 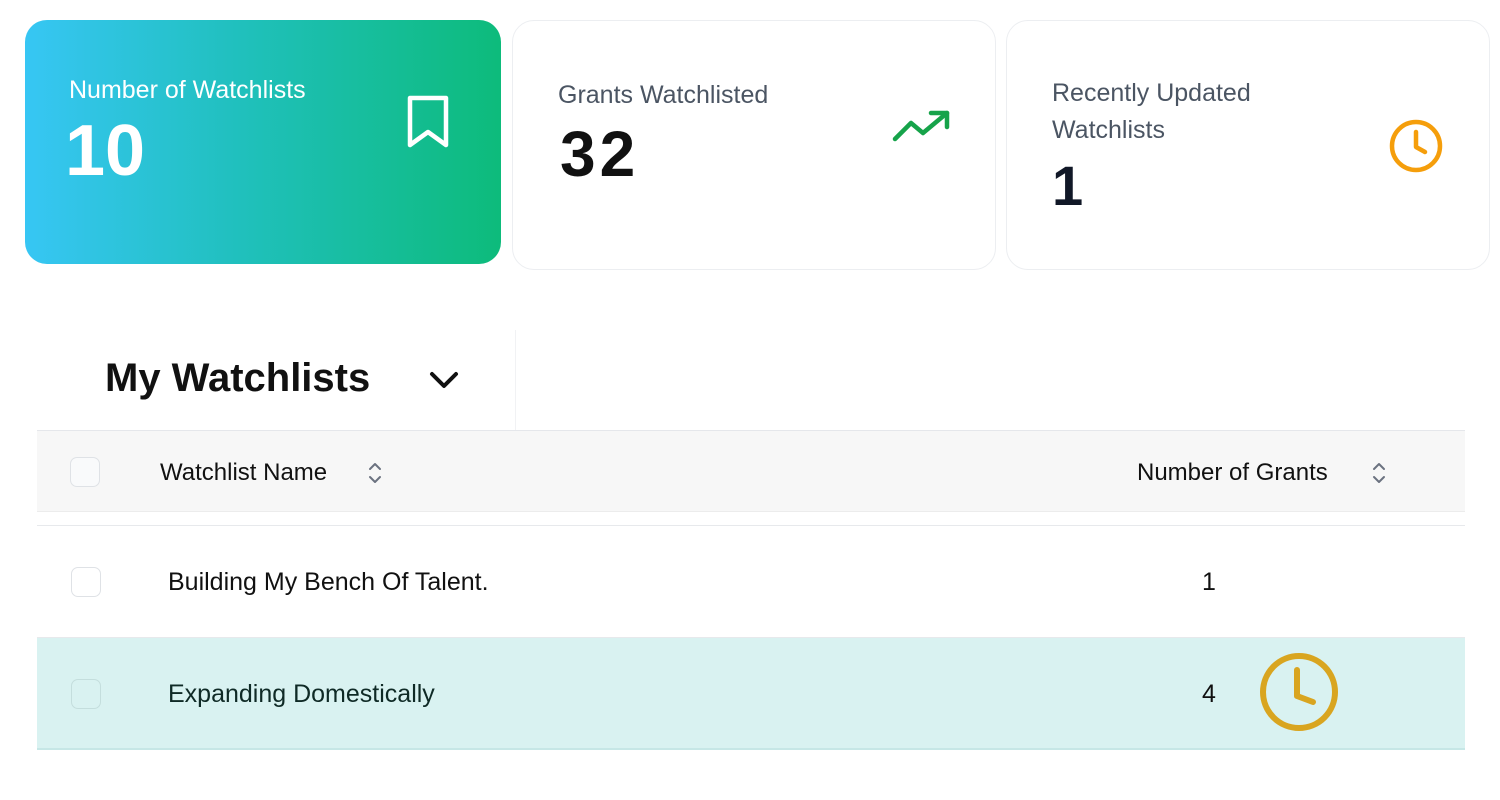 I want to click on grants-watchlisted-label: Grants Watchlisted, so click(x=663, y=95).